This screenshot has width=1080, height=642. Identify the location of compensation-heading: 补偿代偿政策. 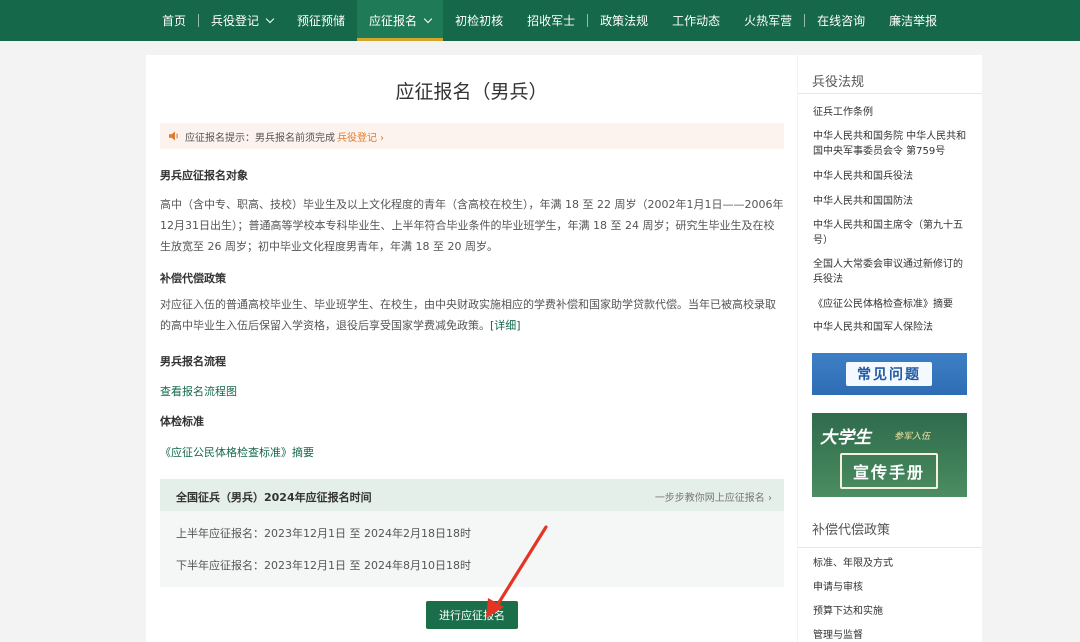
(851, 530).